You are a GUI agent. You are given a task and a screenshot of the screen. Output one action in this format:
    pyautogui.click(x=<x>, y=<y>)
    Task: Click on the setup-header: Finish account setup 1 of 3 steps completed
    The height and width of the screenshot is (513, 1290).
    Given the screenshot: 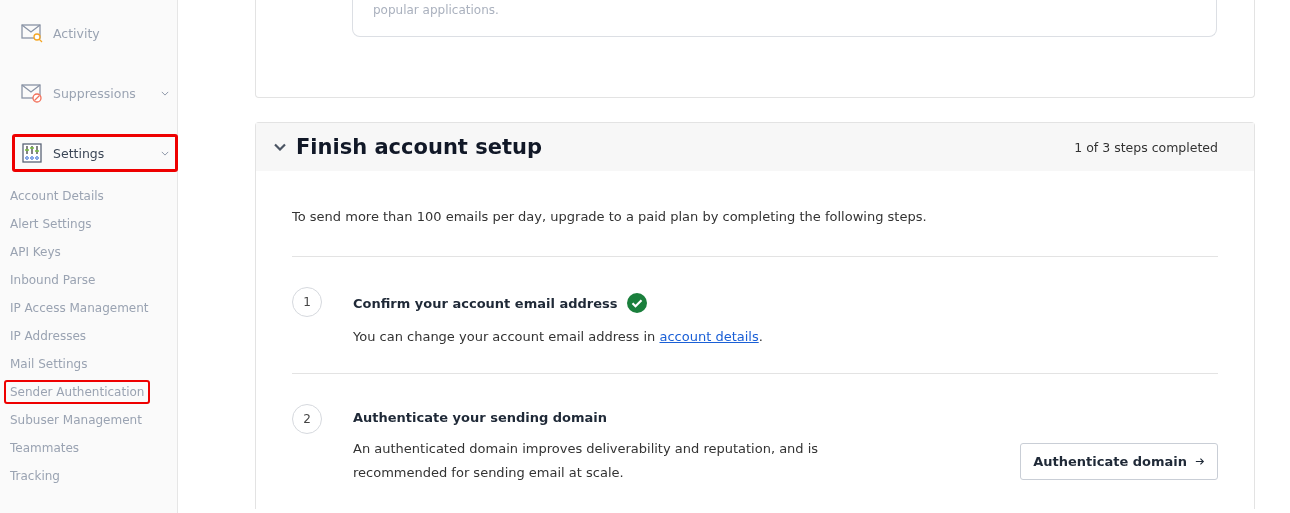 What is the action you would take?
    pyautogui.click(x=755, y=147)
    